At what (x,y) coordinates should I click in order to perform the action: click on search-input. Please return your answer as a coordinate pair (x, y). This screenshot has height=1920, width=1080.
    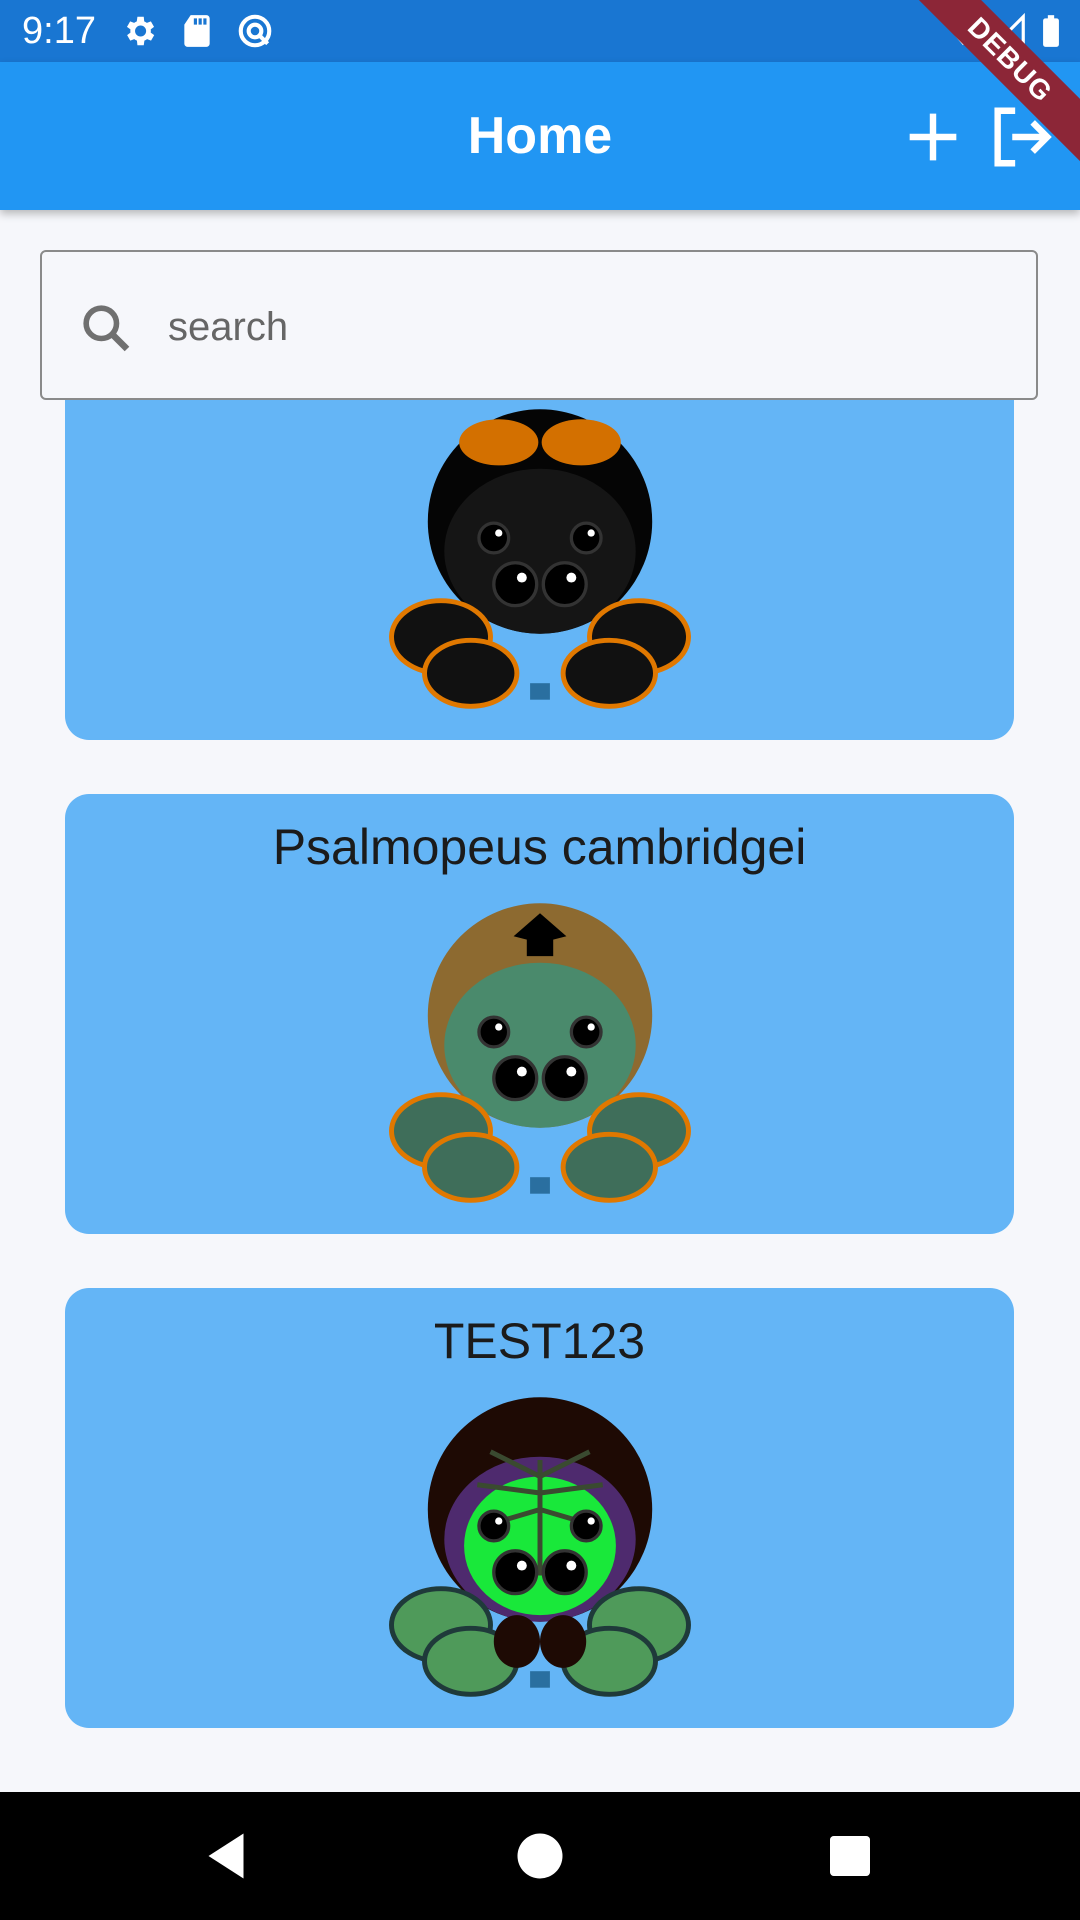
    Looking at the image, I should click on (568, 327).